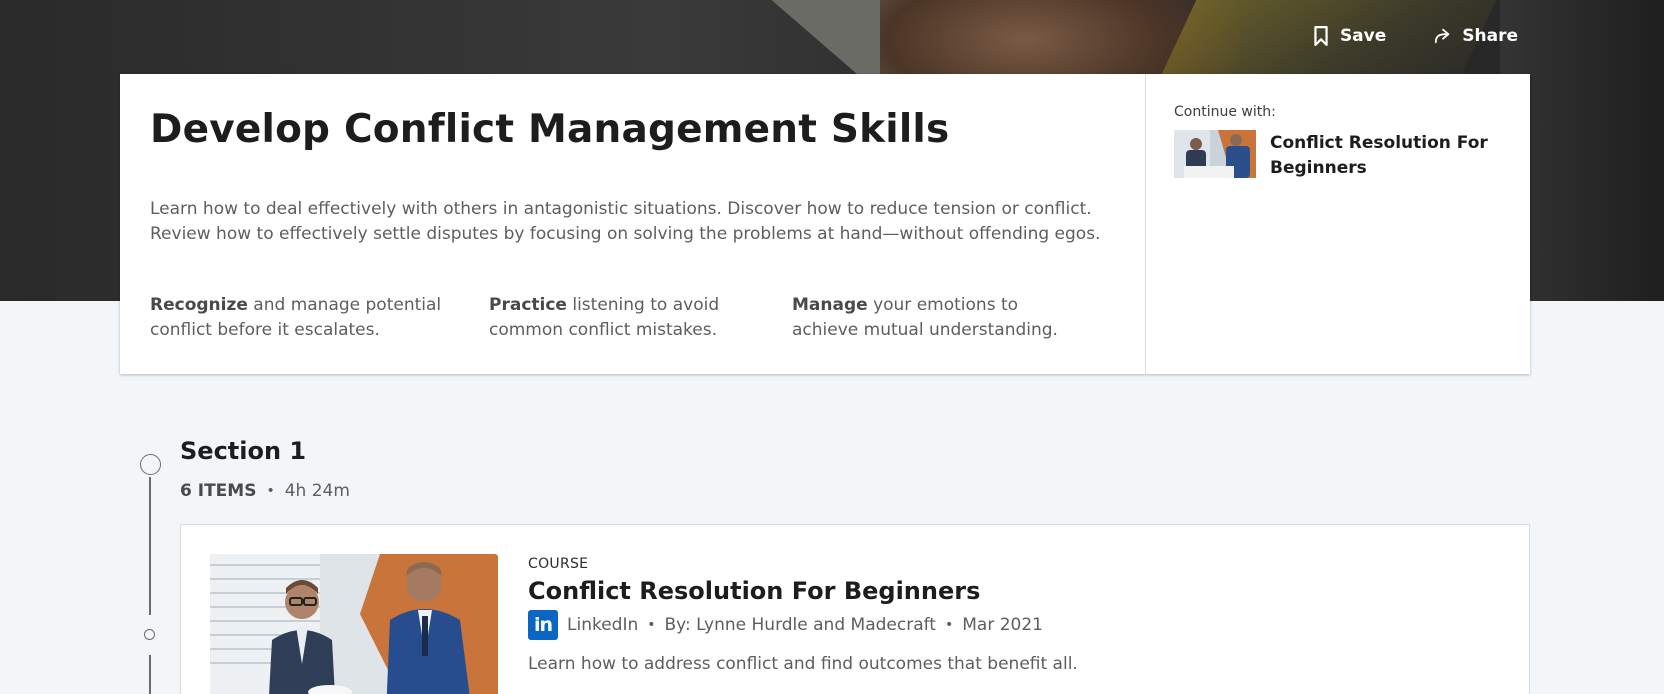 This screenshot has height=694, width=1664. I want to click on skill-keyword: Manage, so click(830, 305).